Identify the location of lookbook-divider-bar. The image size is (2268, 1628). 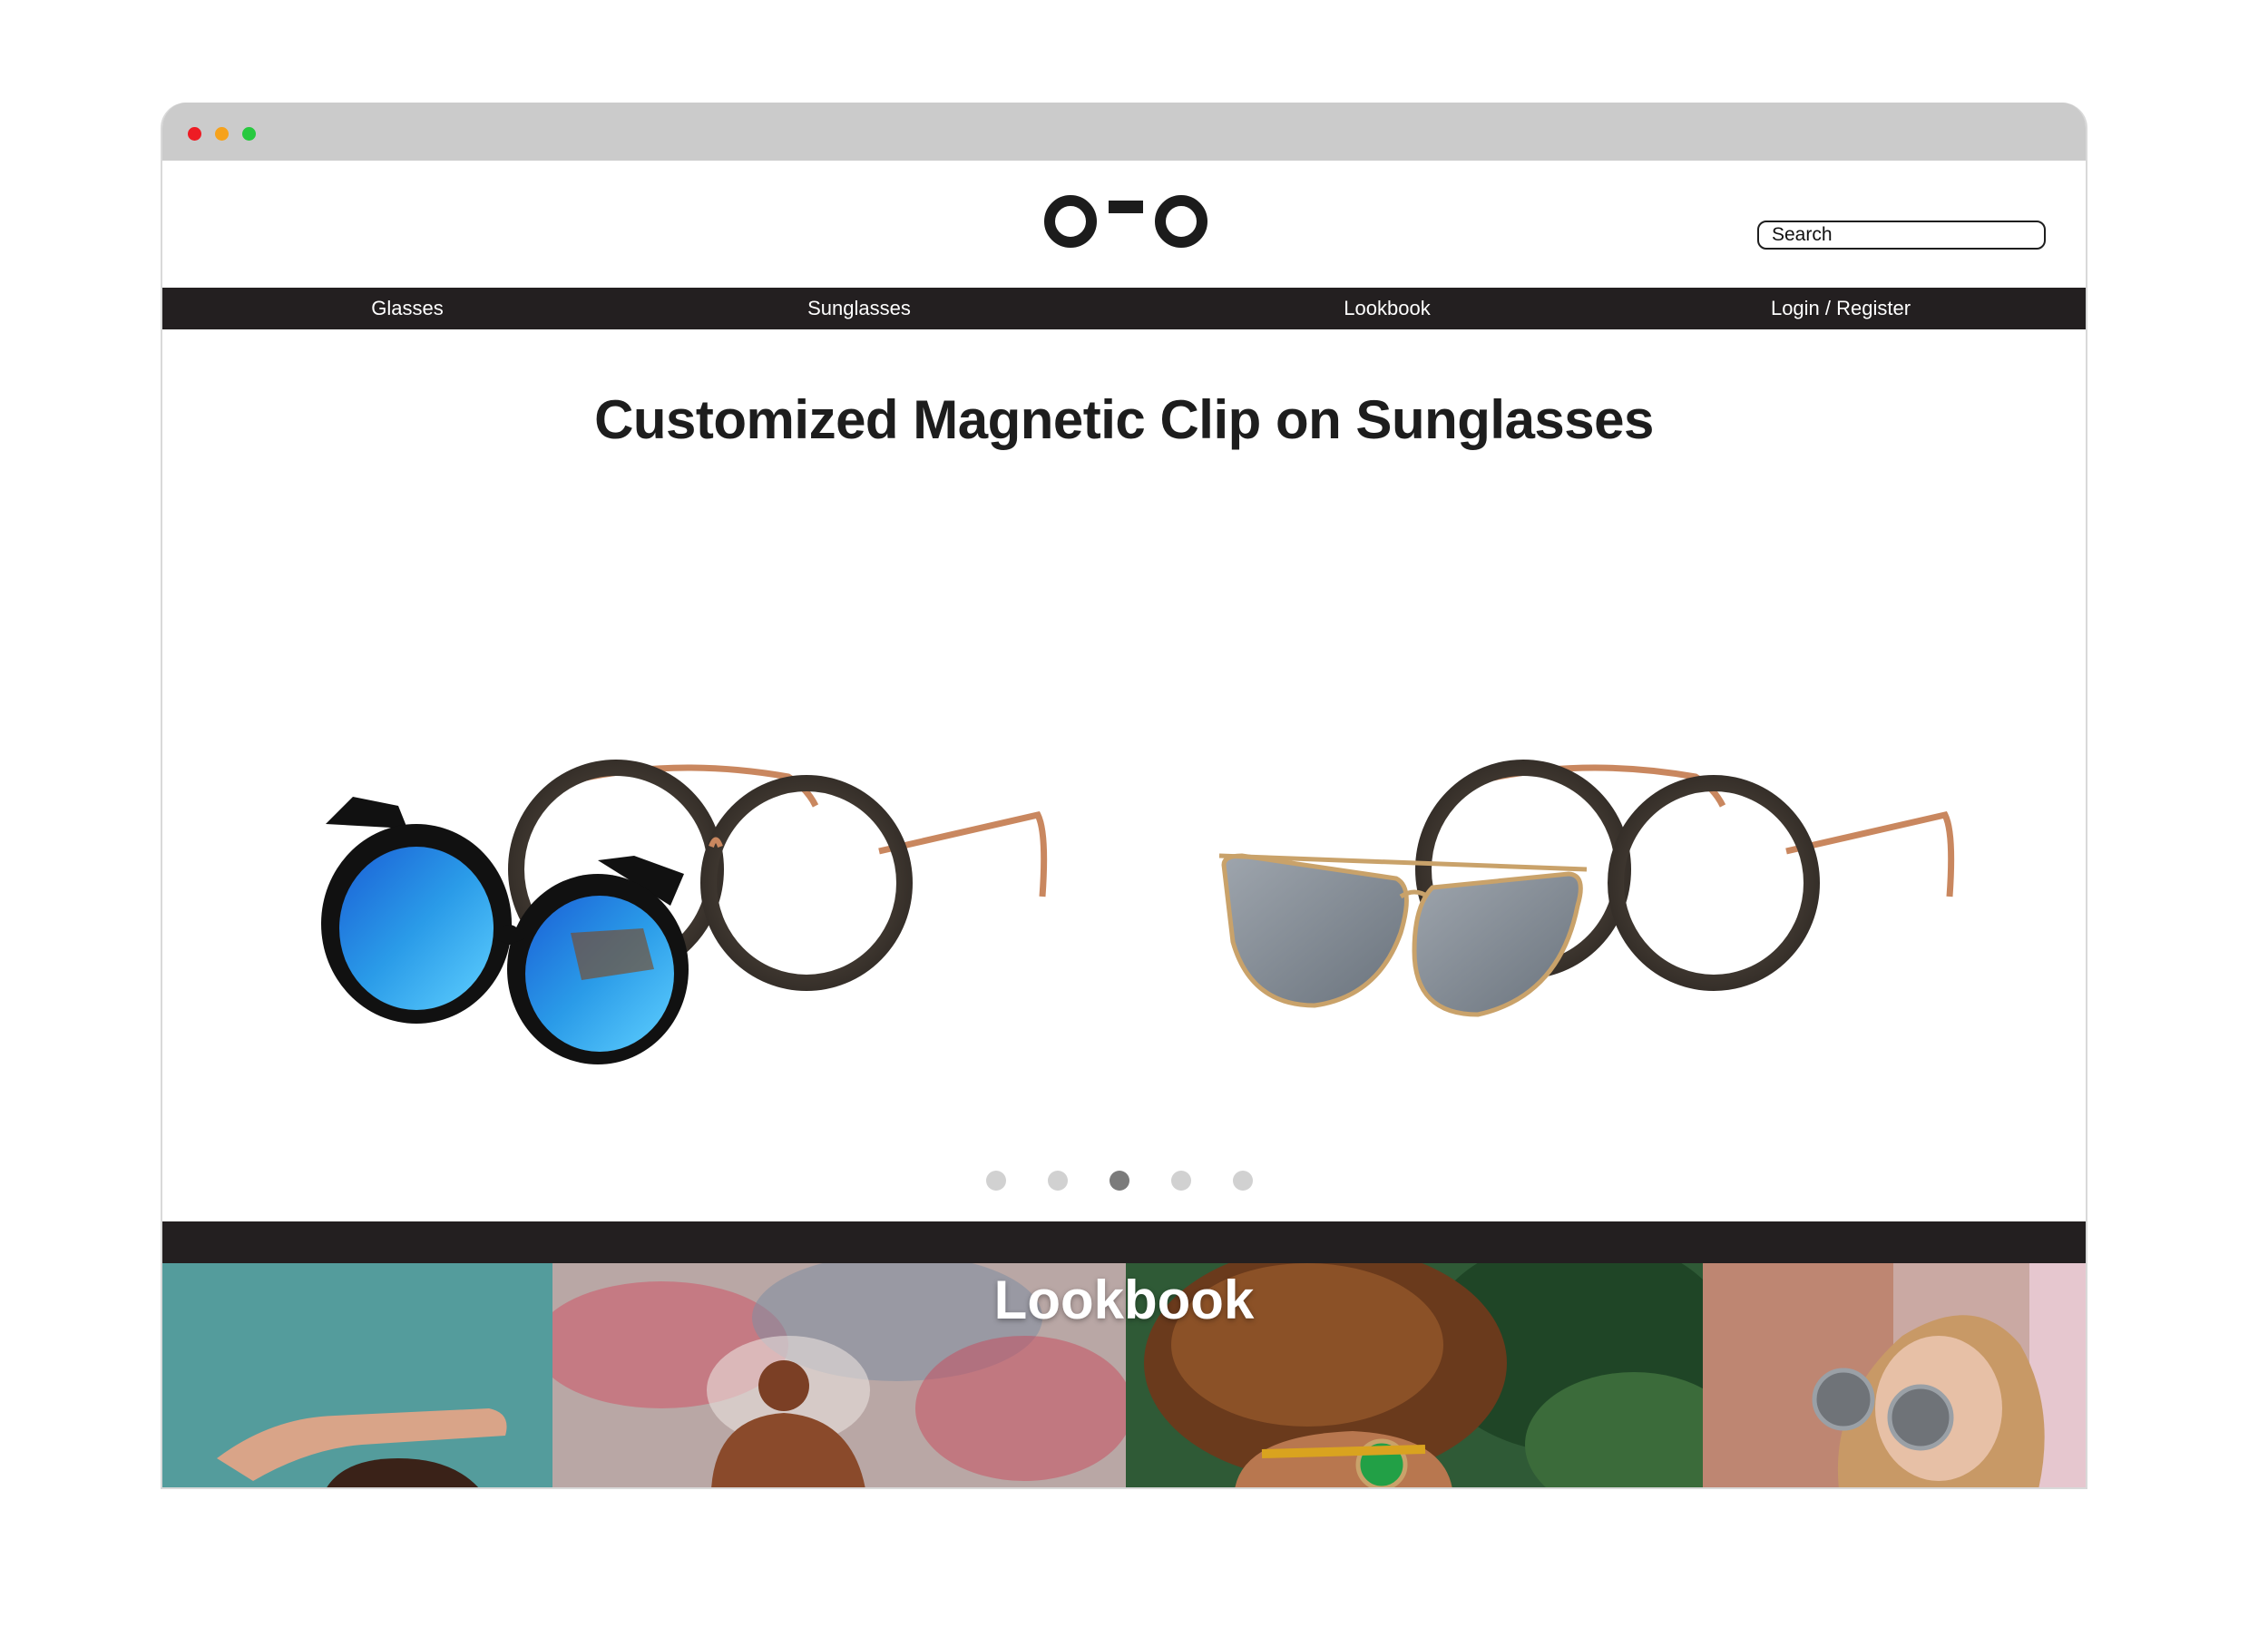
(1124, 1242).